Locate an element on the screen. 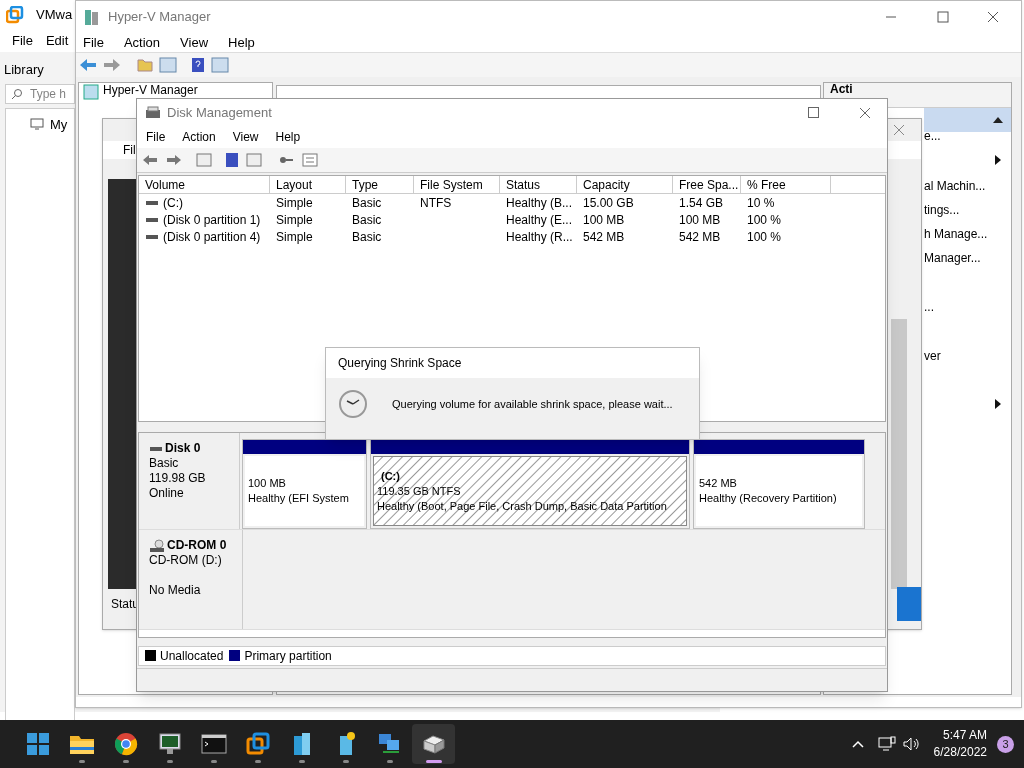  column-header: Status is located at coordinates (538, 185).